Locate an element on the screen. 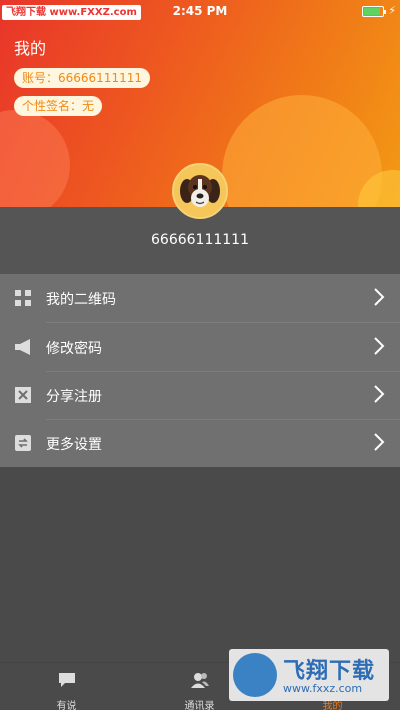 The image size is (400, 710). account-pill: 账号：66666111111 is located at coordinates (82, 78).